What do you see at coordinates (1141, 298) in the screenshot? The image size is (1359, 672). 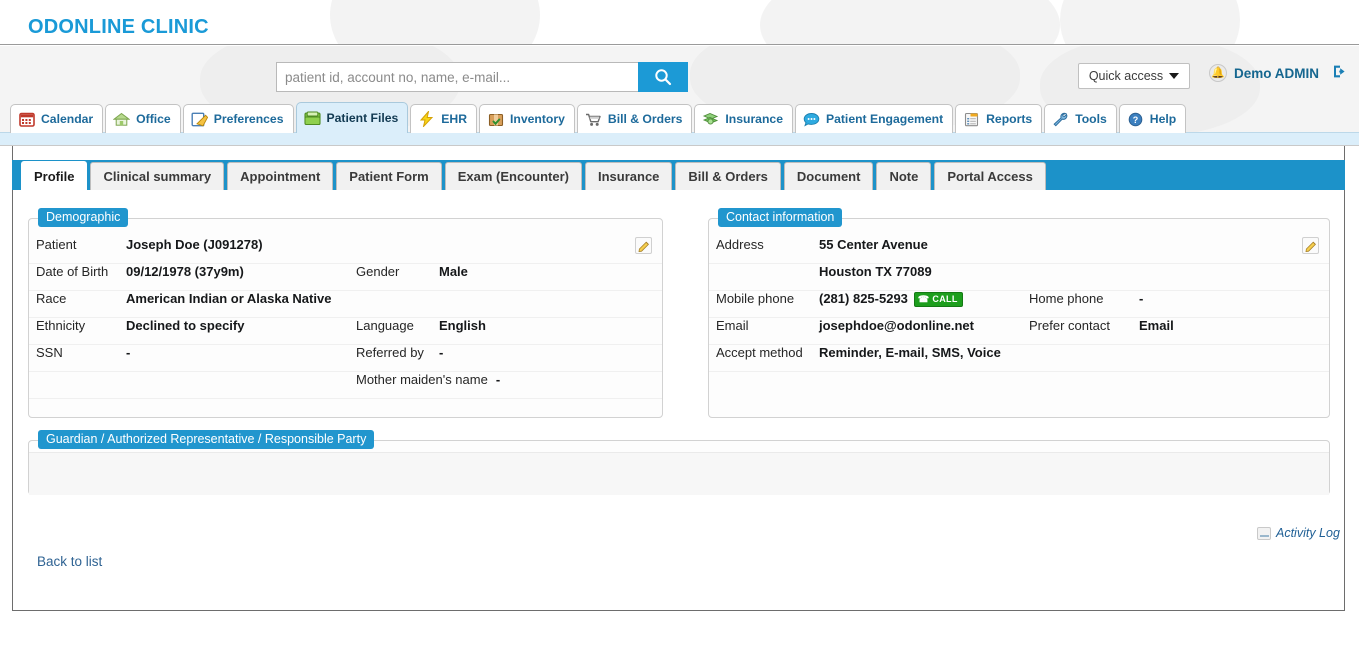 I see `home-phone-value: -` at bounding box center [1141, 298].